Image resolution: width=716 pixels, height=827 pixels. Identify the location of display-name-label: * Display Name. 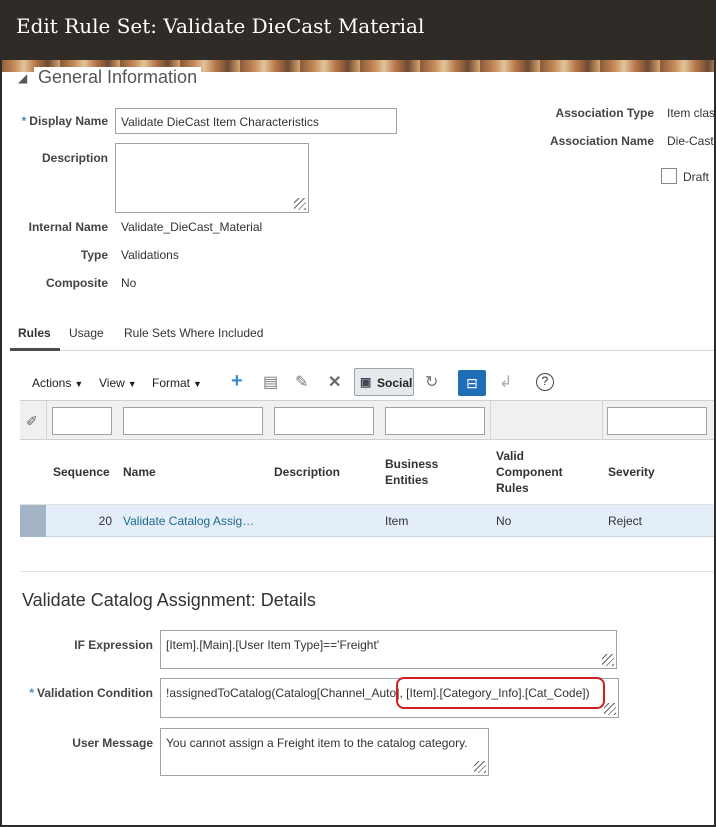
(64, 121).